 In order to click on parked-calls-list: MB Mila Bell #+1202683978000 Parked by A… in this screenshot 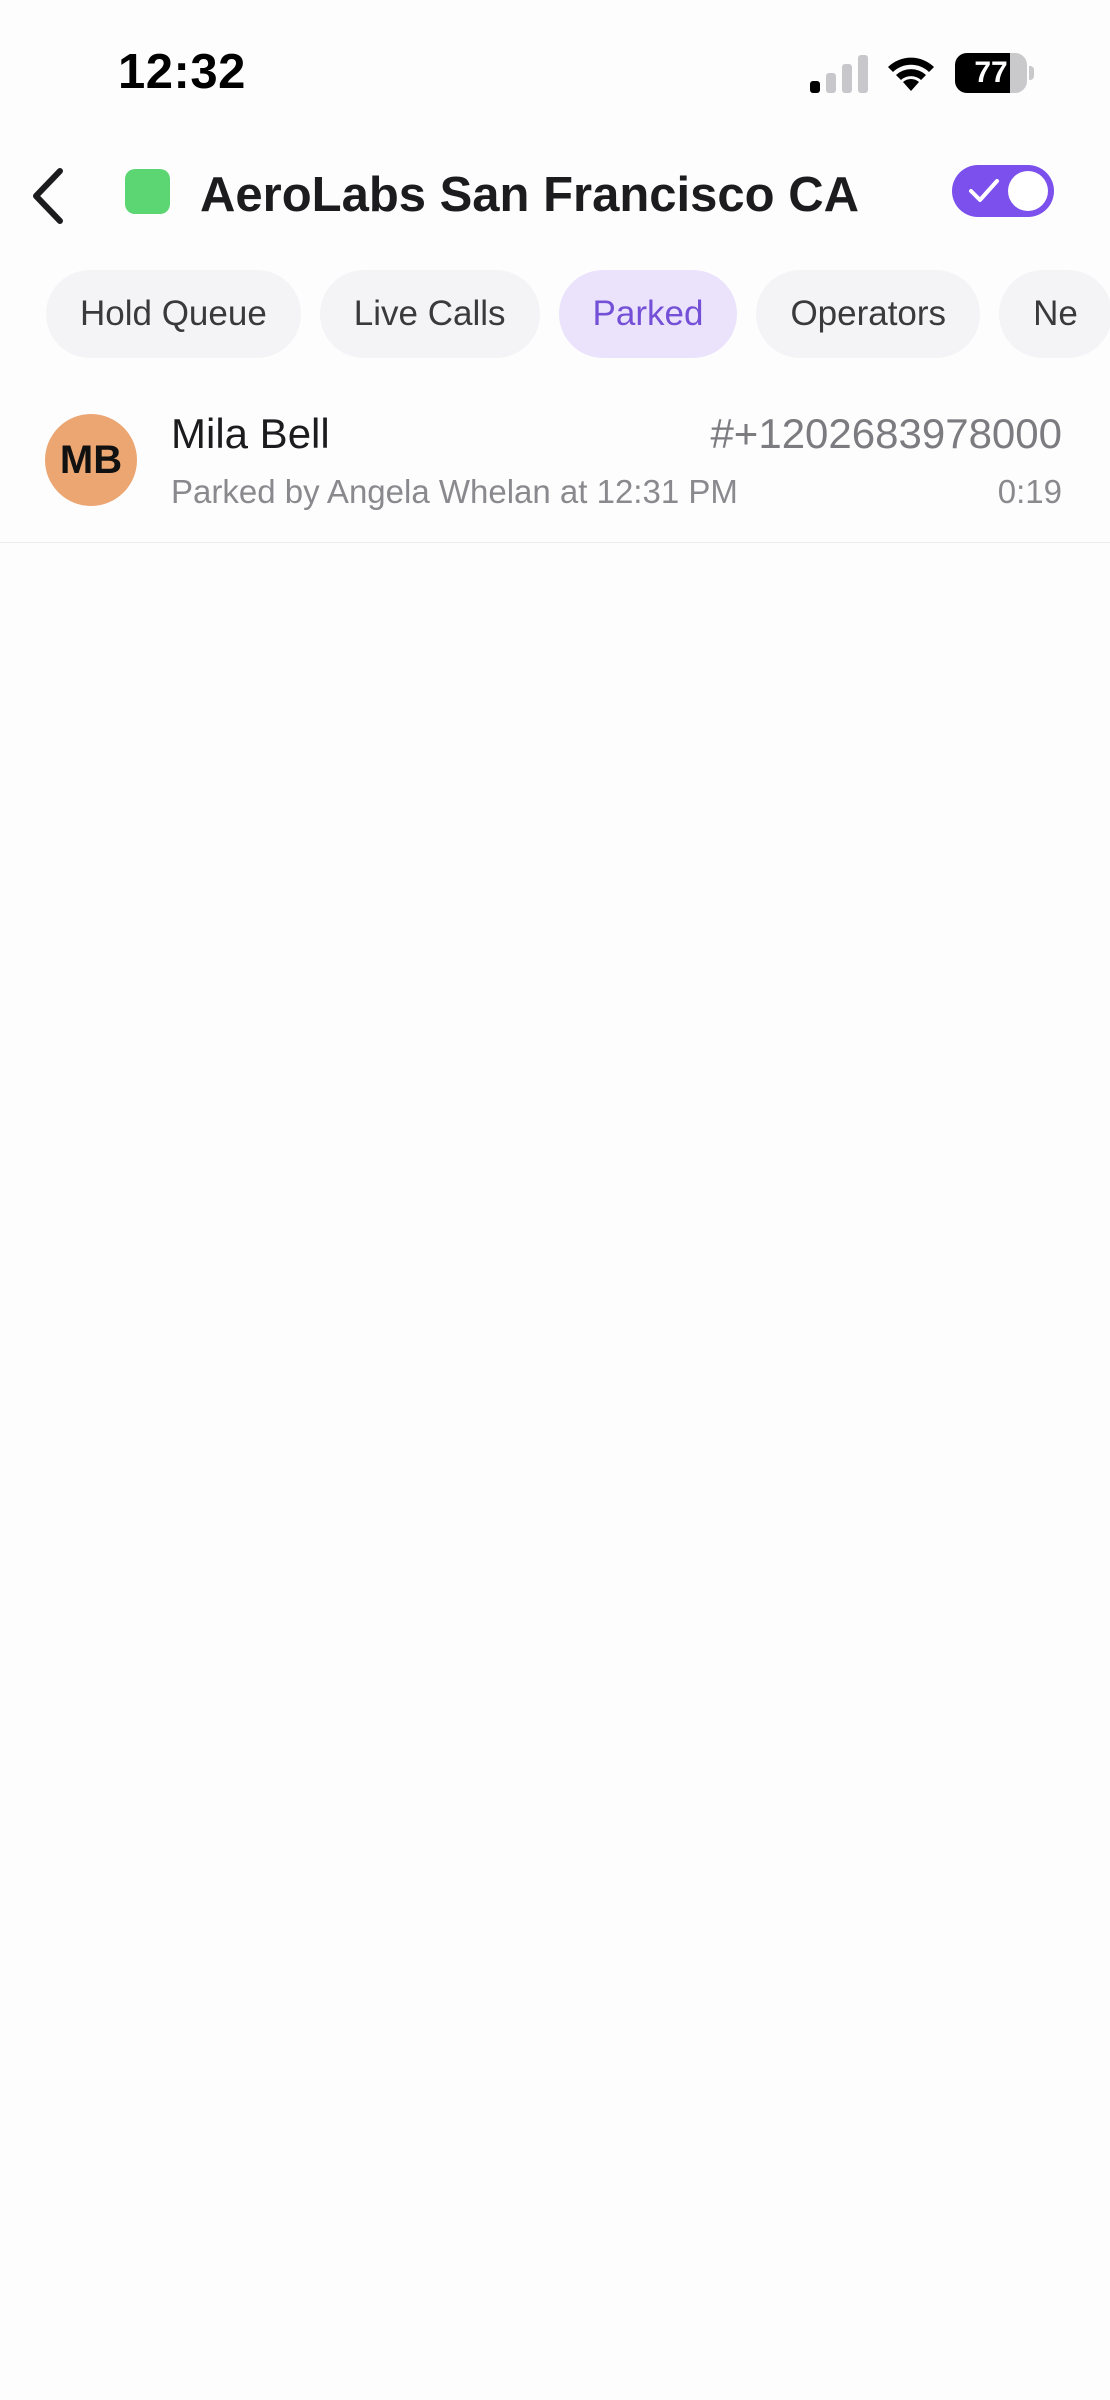, I will do `click(555, 458)`.